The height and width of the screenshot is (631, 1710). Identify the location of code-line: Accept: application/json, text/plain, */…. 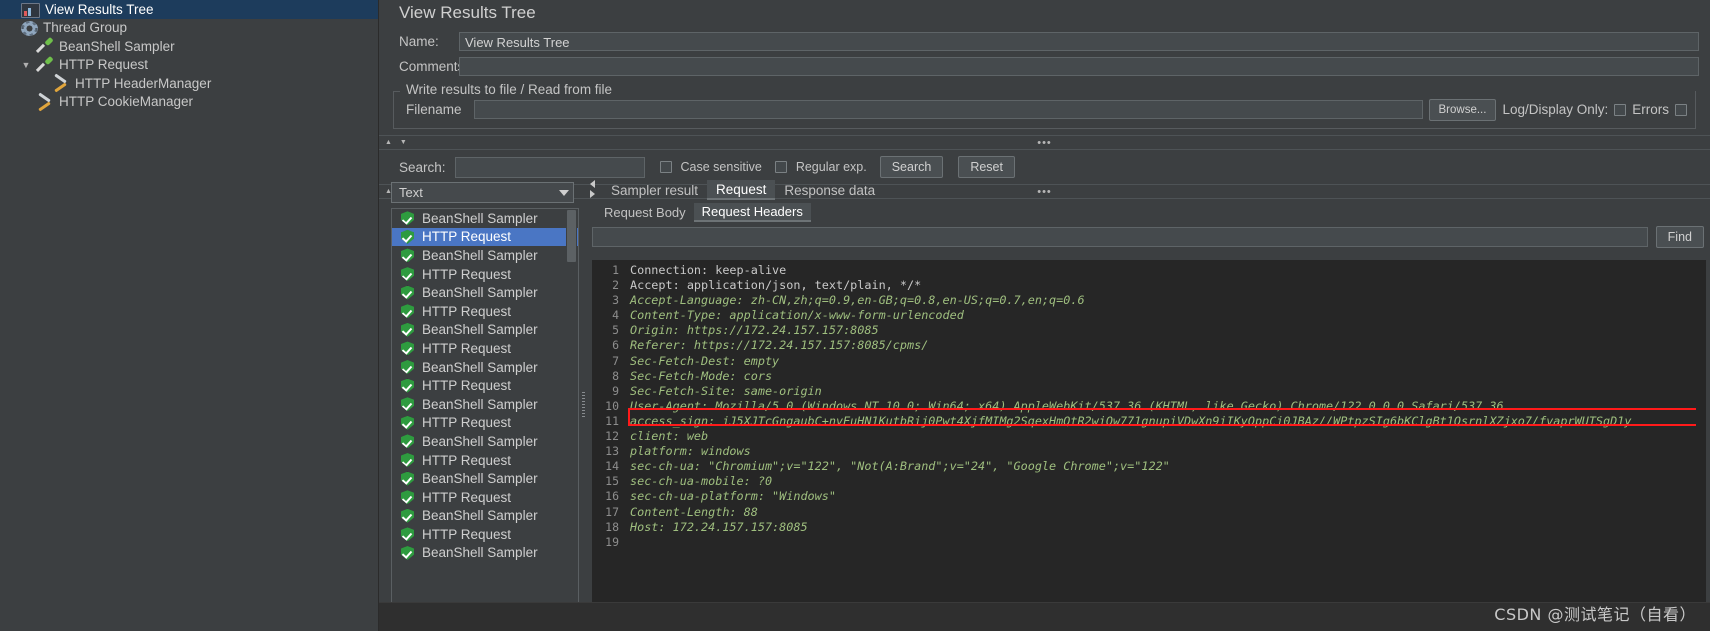
(776, 285).